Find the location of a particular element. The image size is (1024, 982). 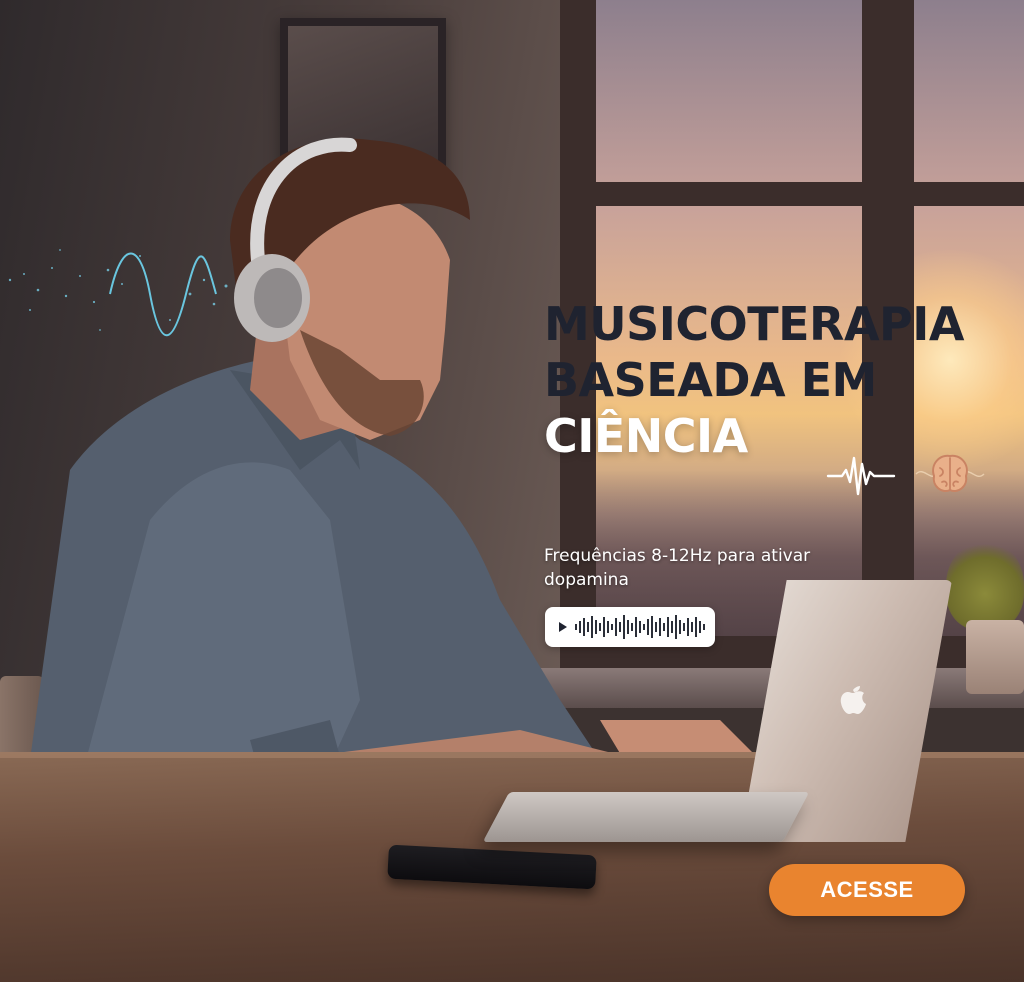

subtitle: Frequências 8-12Hz para ativar dopamina is located at coordinates (677, 568).